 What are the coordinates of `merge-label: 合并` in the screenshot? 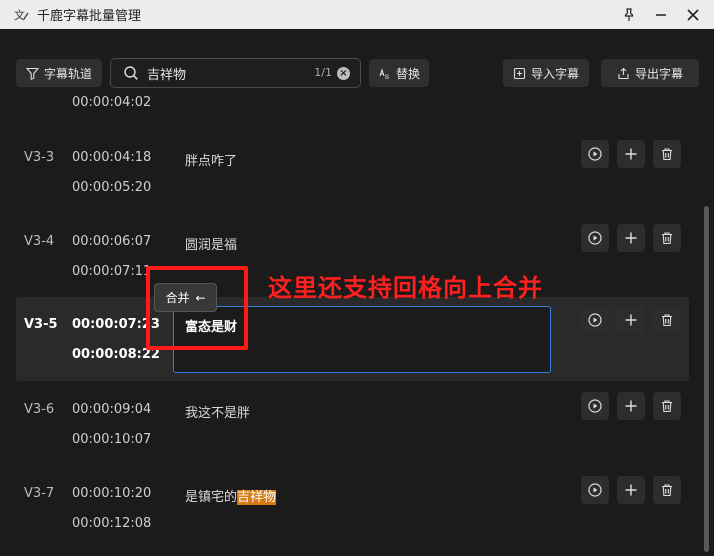 It's located at (177, 298).